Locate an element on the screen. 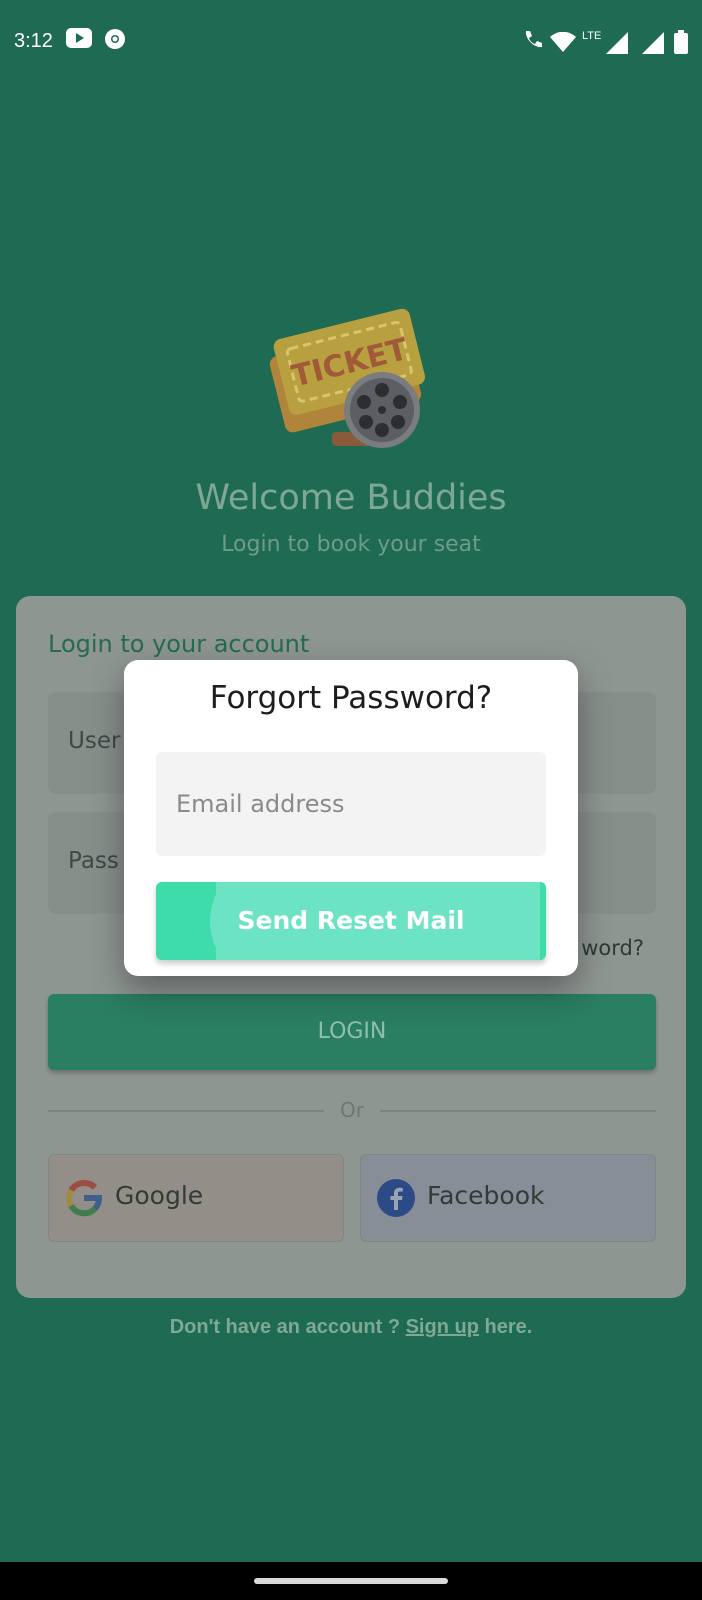 This screenshot has width=702, height=1600. navigation-bar is located at coordinates (351, 1581).